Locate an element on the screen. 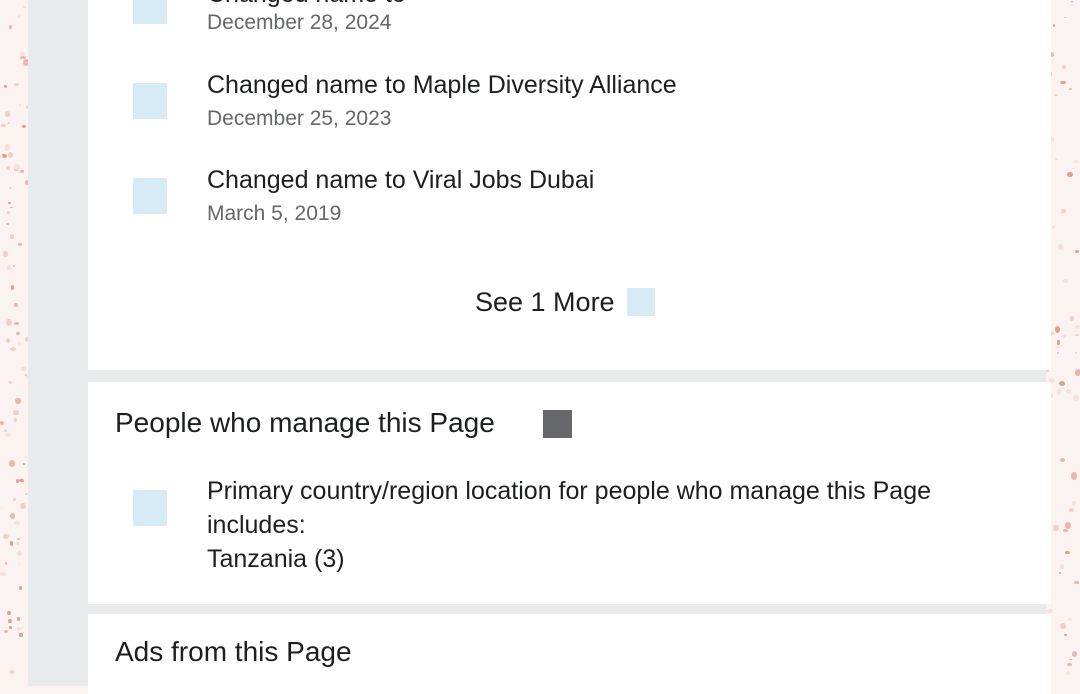 The height and width of the screenshot is (694, 1080). history-entry-date: December 28, 2024 is located at coordinates (299, 22).